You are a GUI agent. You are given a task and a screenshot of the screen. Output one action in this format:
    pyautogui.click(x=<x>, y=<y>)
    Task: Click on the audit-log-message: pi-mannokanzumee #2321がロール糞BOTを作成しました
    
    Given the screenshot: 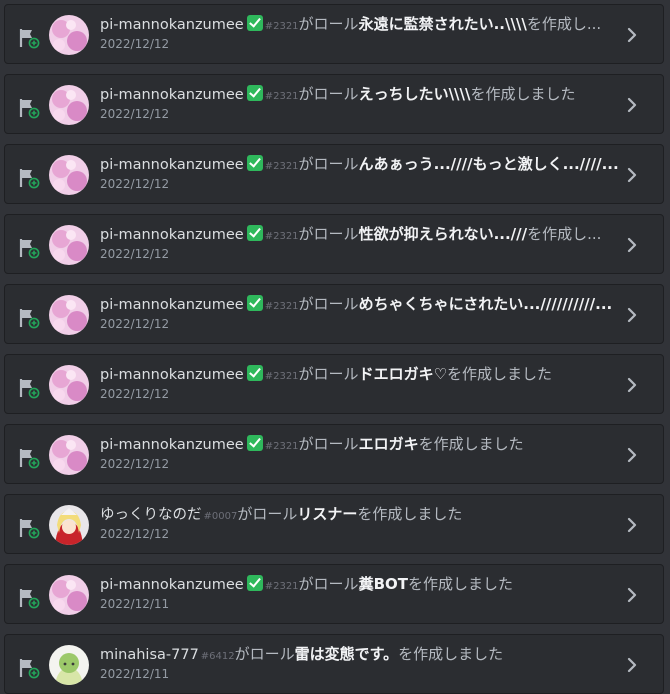 What is the action you would take?
    pyautogui.click(x=360, y=585)
    